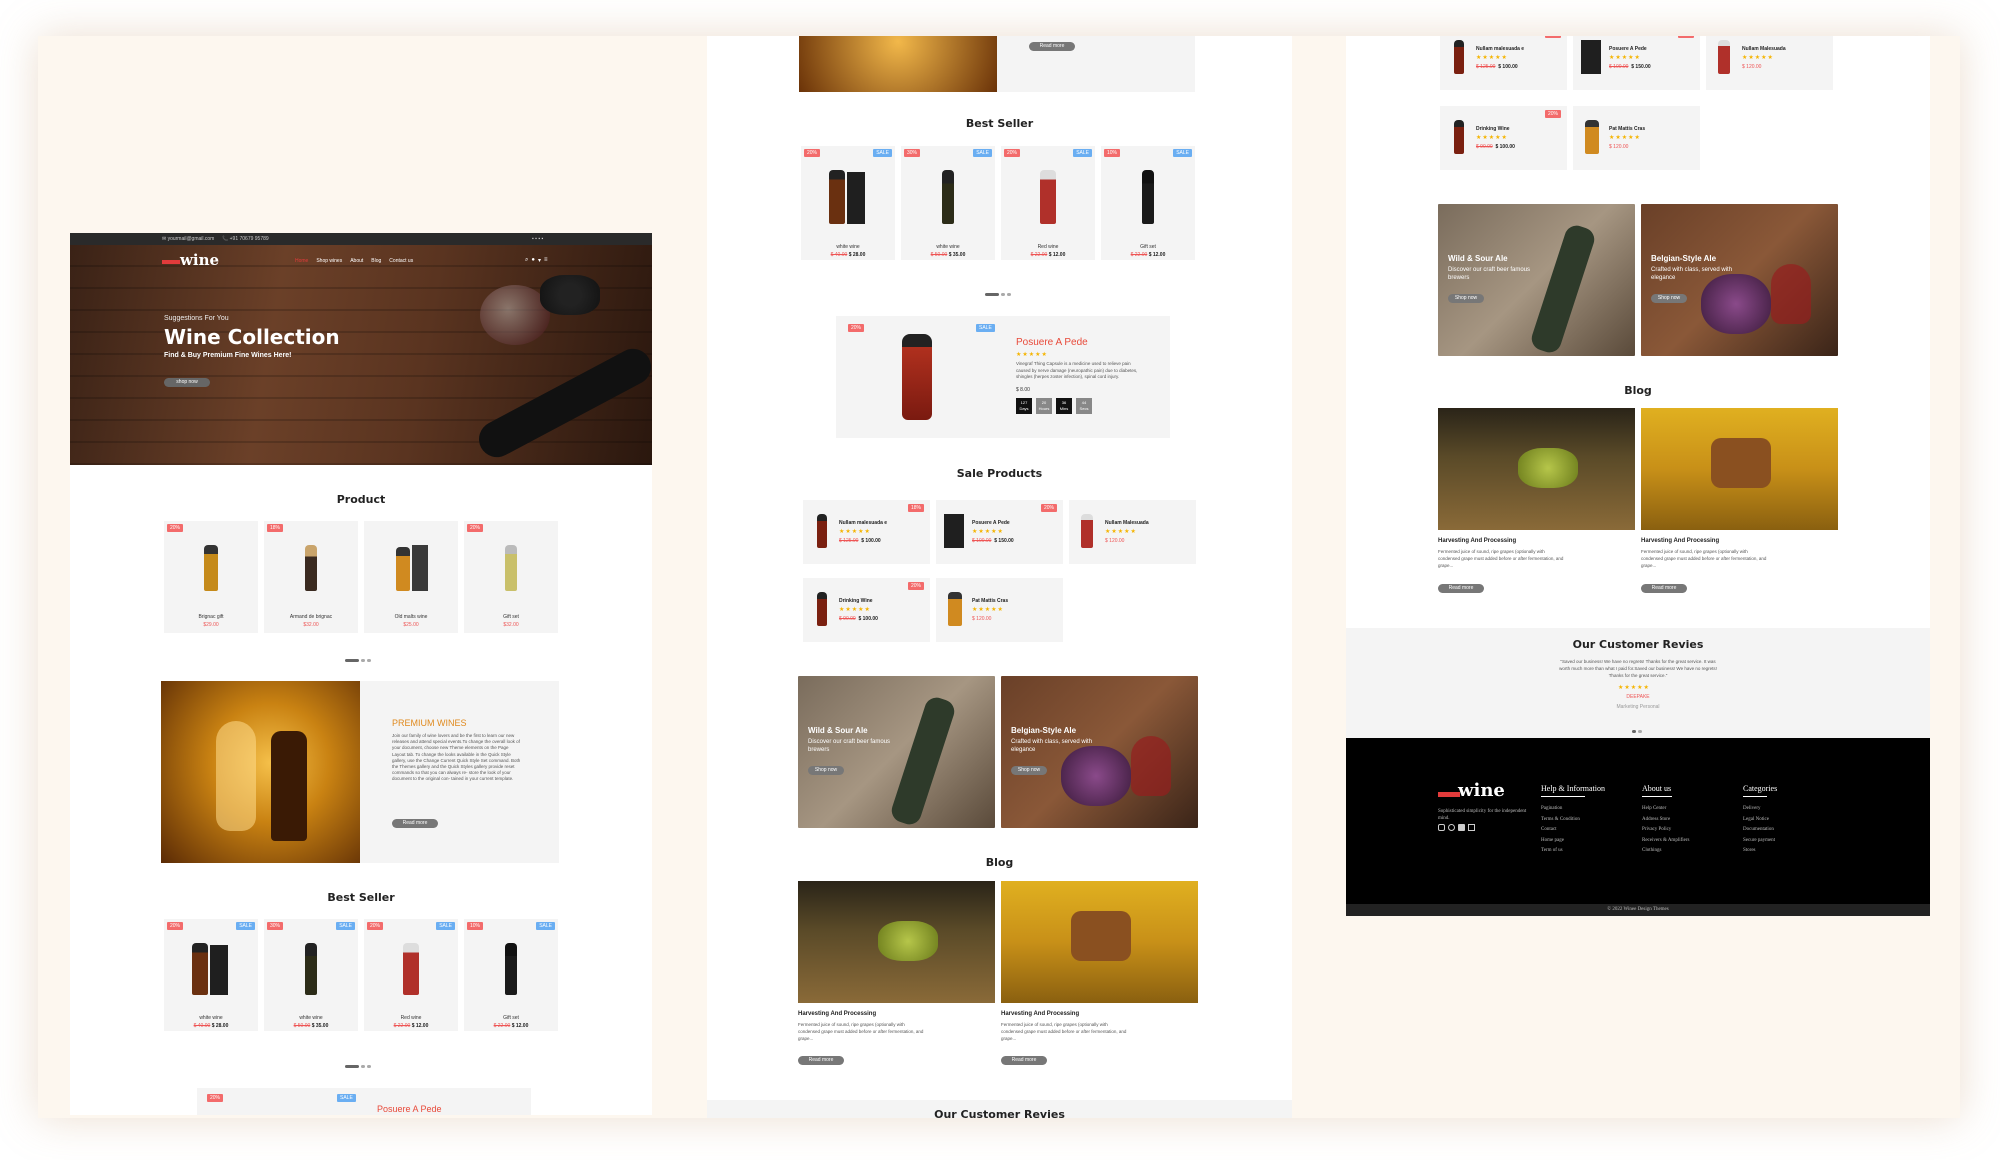  I want to click on search-icon: ⌕, so click(526, 260).